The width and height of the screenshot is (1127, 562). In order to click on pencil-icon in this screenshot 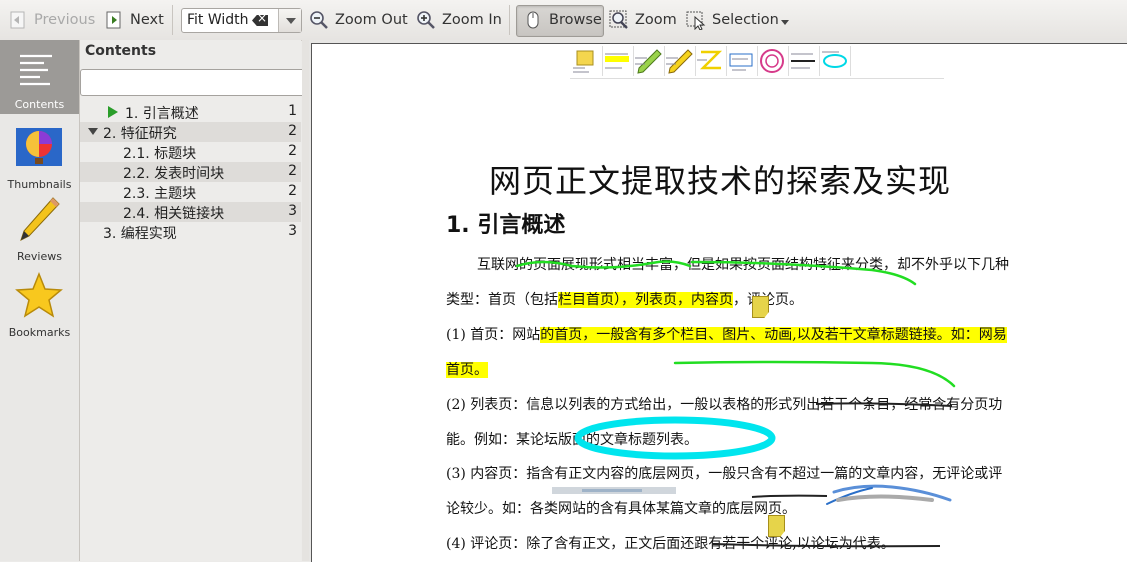, I will do `click(39, 220)`.